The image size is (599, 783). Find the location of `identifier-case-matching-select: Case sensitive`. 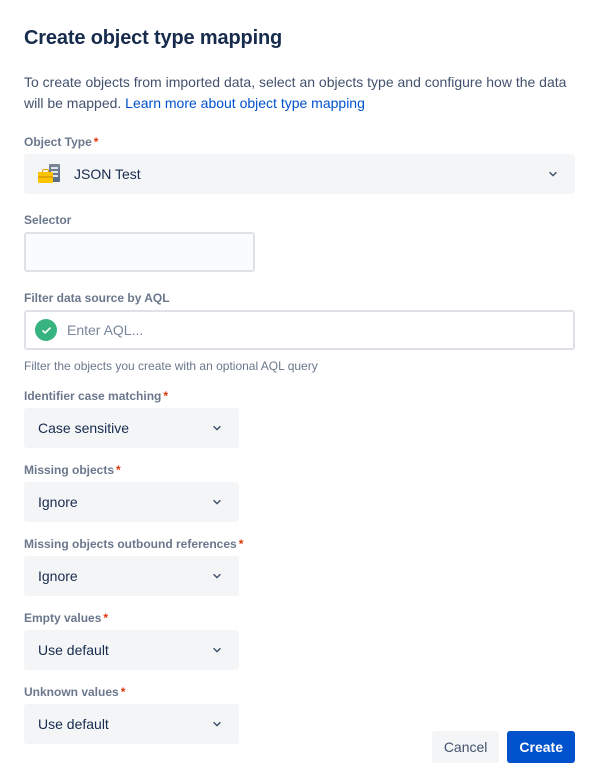

identifier-case-matching-select: Case sensitive is located at coordinates (131, 428).